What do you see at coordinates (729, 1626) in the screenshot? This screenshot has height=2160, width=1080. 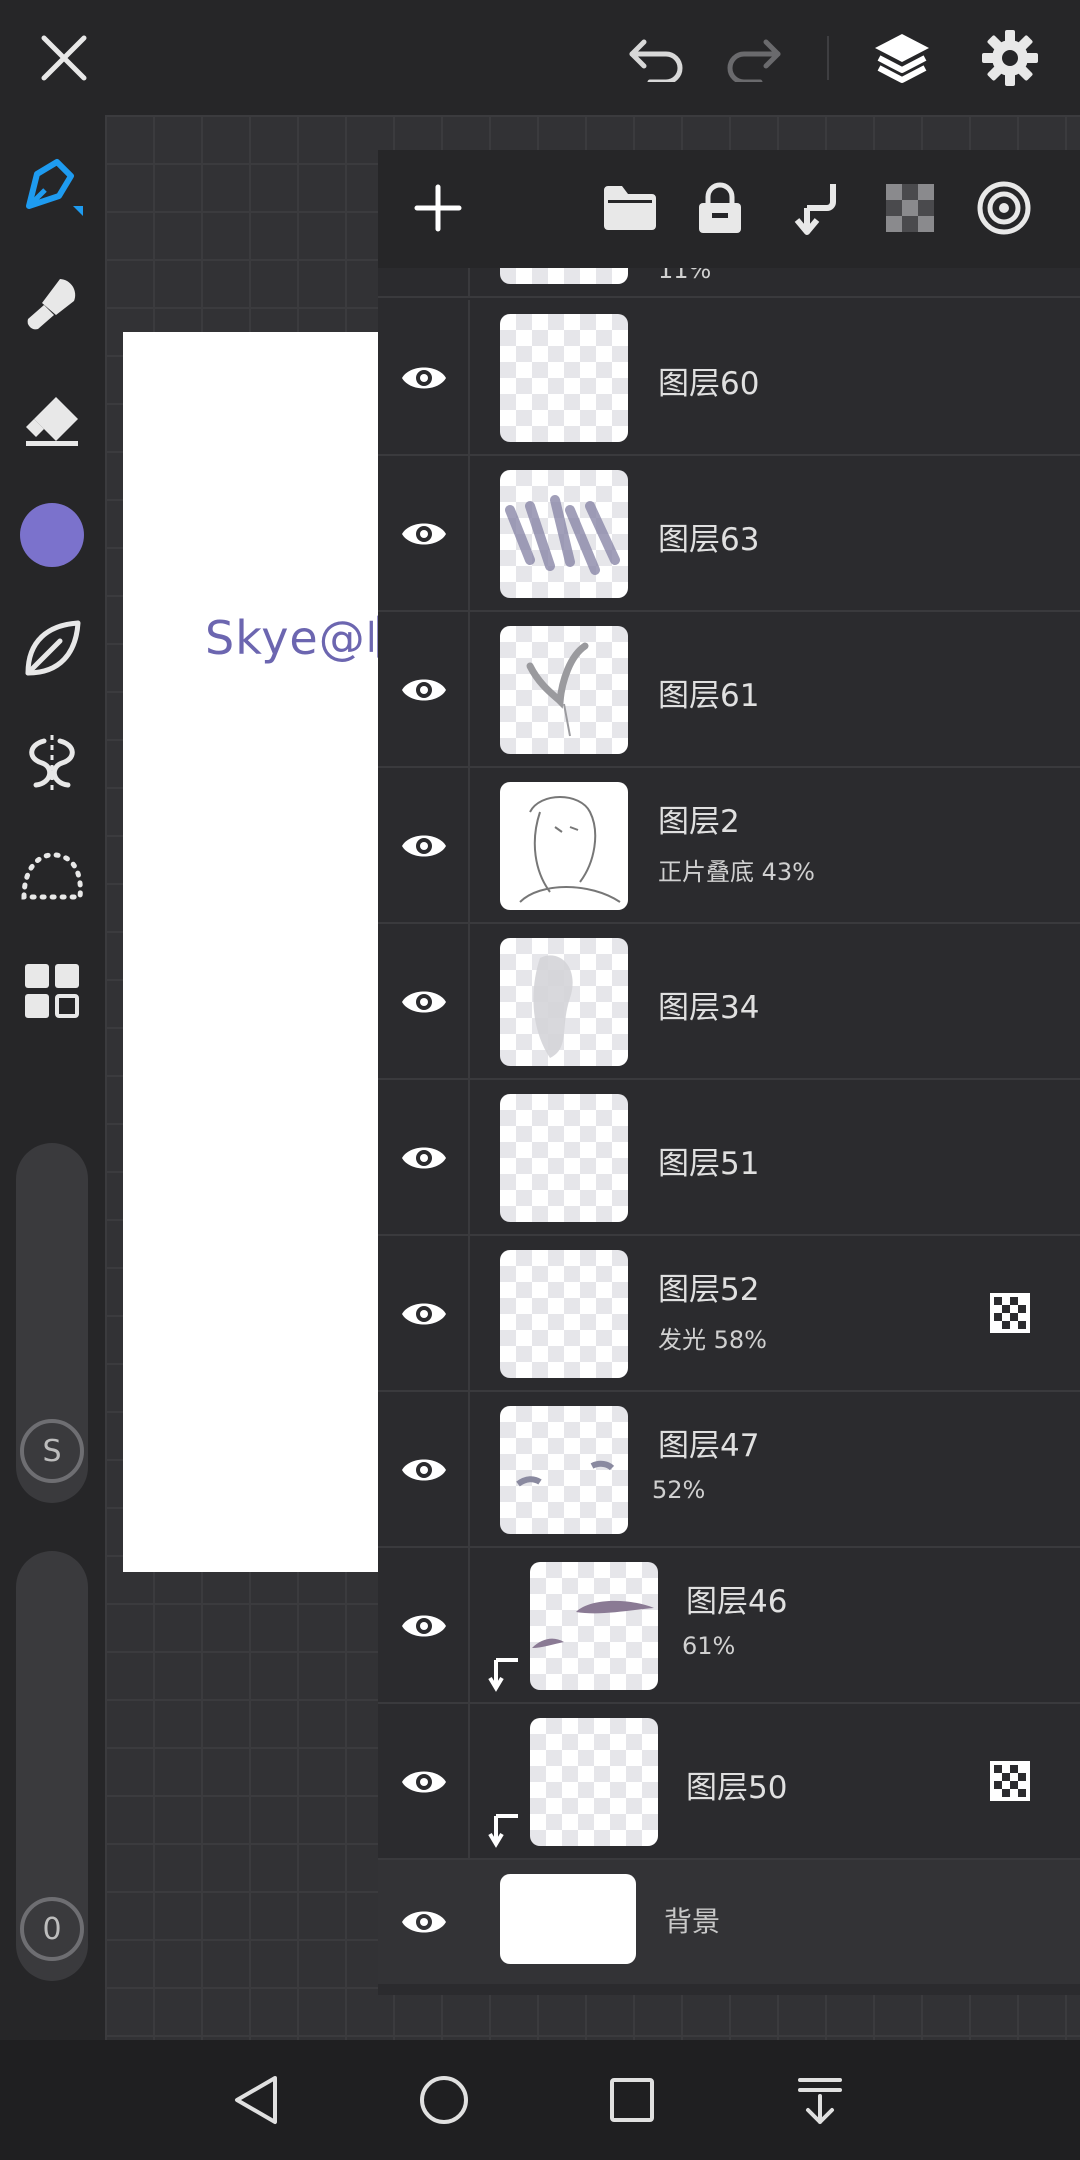 I see `layer-row: 图层46 61%` at bounding box center [729, 1626].